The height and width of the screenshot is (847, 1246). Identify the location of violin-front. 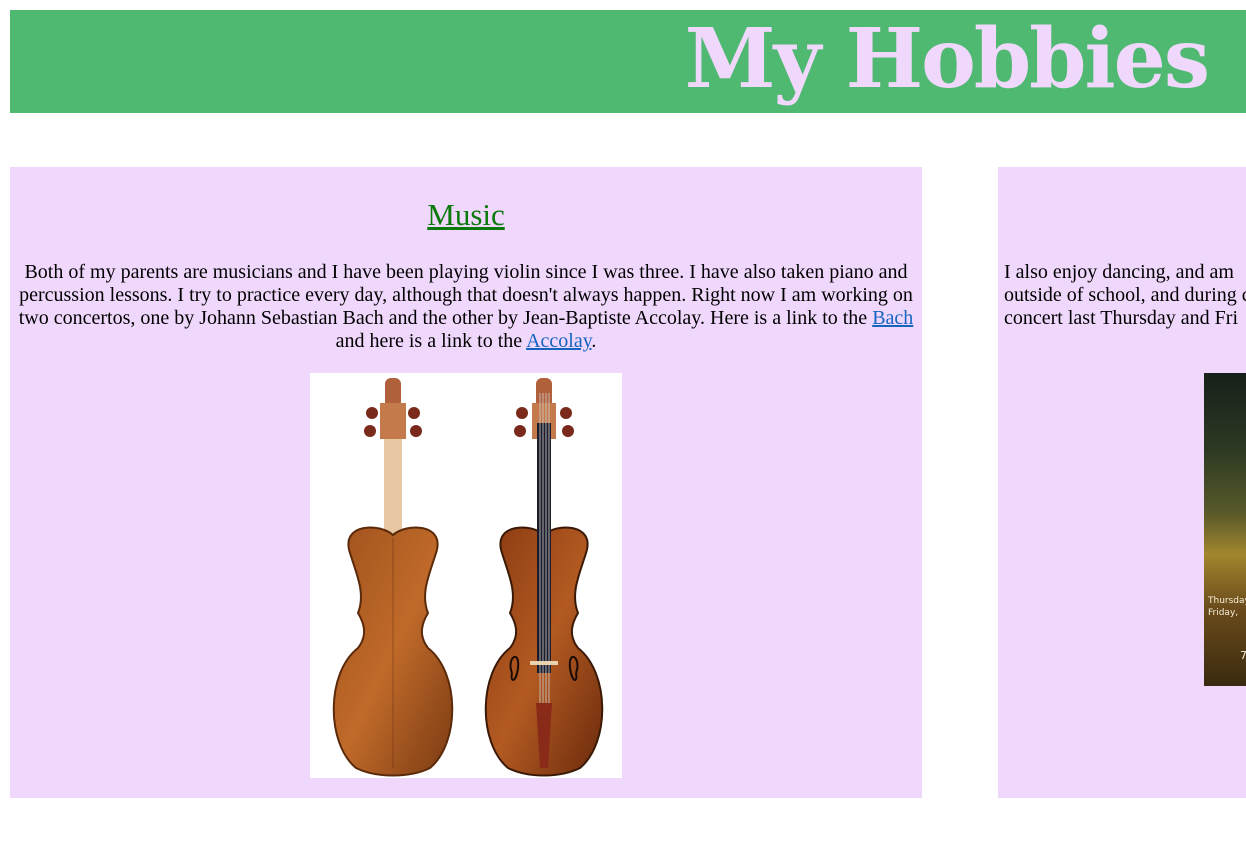
(544, 577).